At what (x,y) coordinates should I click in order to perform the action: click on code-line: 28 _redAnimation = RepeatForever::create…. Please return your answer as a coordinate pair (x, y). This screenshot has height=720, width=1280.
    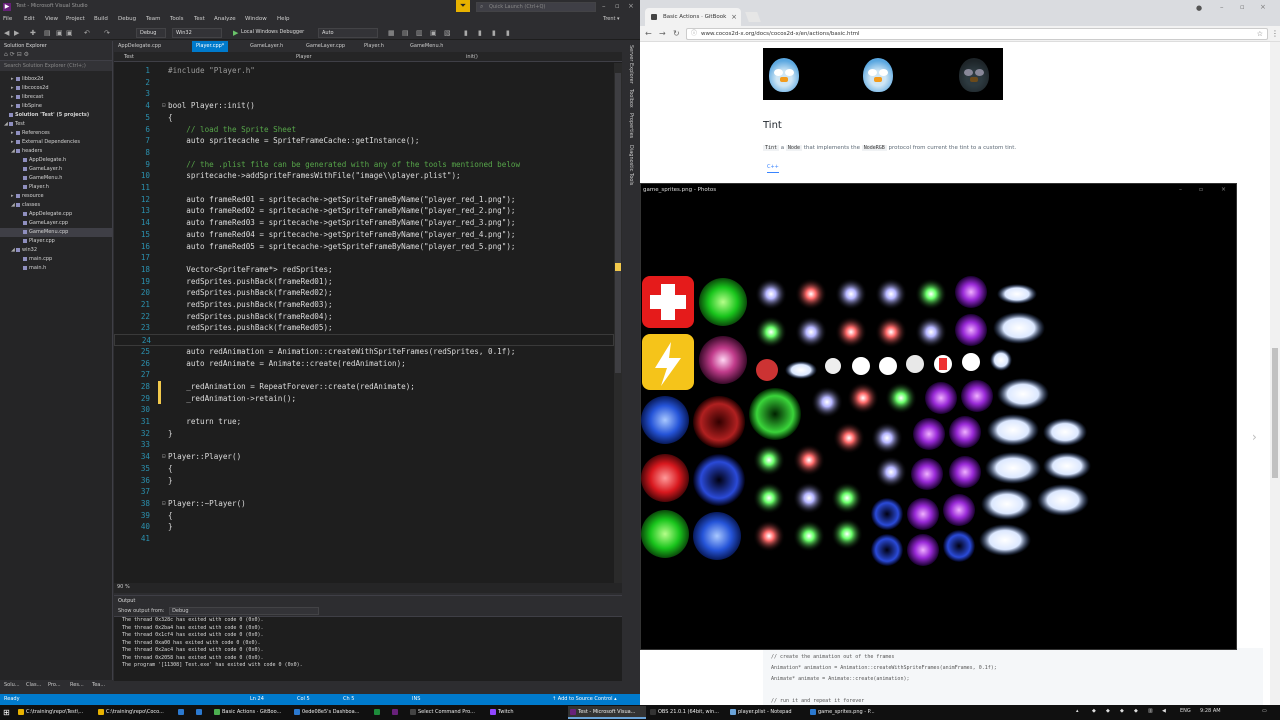
    Looking at the image, I should click on (364, 386).